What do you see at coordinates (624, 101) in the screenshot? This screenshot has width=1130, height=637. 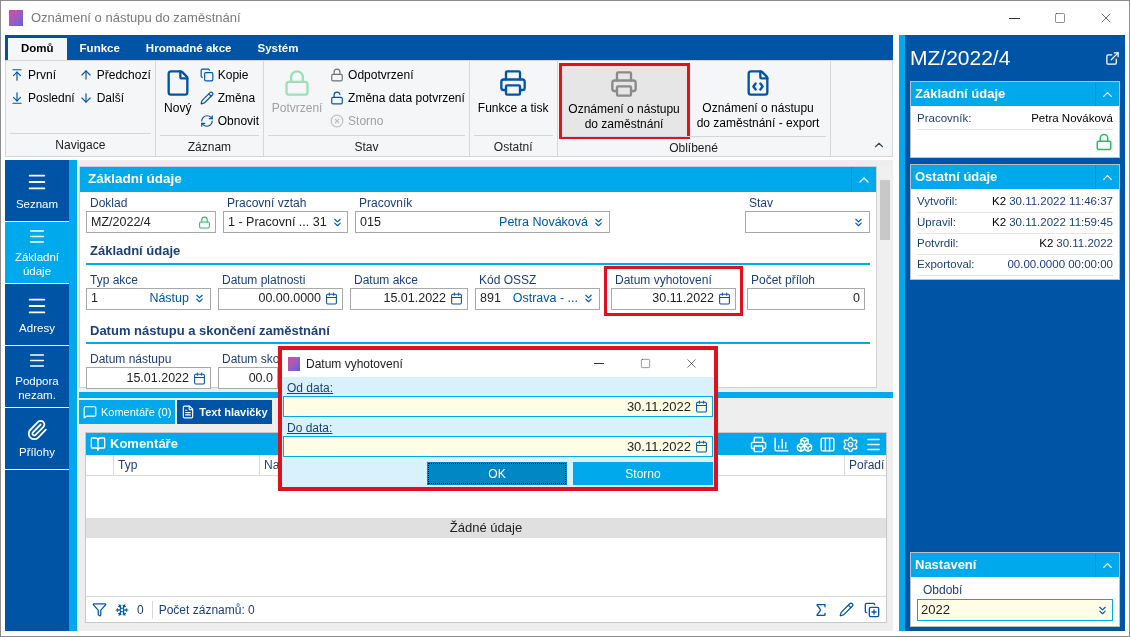 I see `ribbon-large-button: Oznámení o nástupu do zaměstnání` at bounding box center [624, 101].